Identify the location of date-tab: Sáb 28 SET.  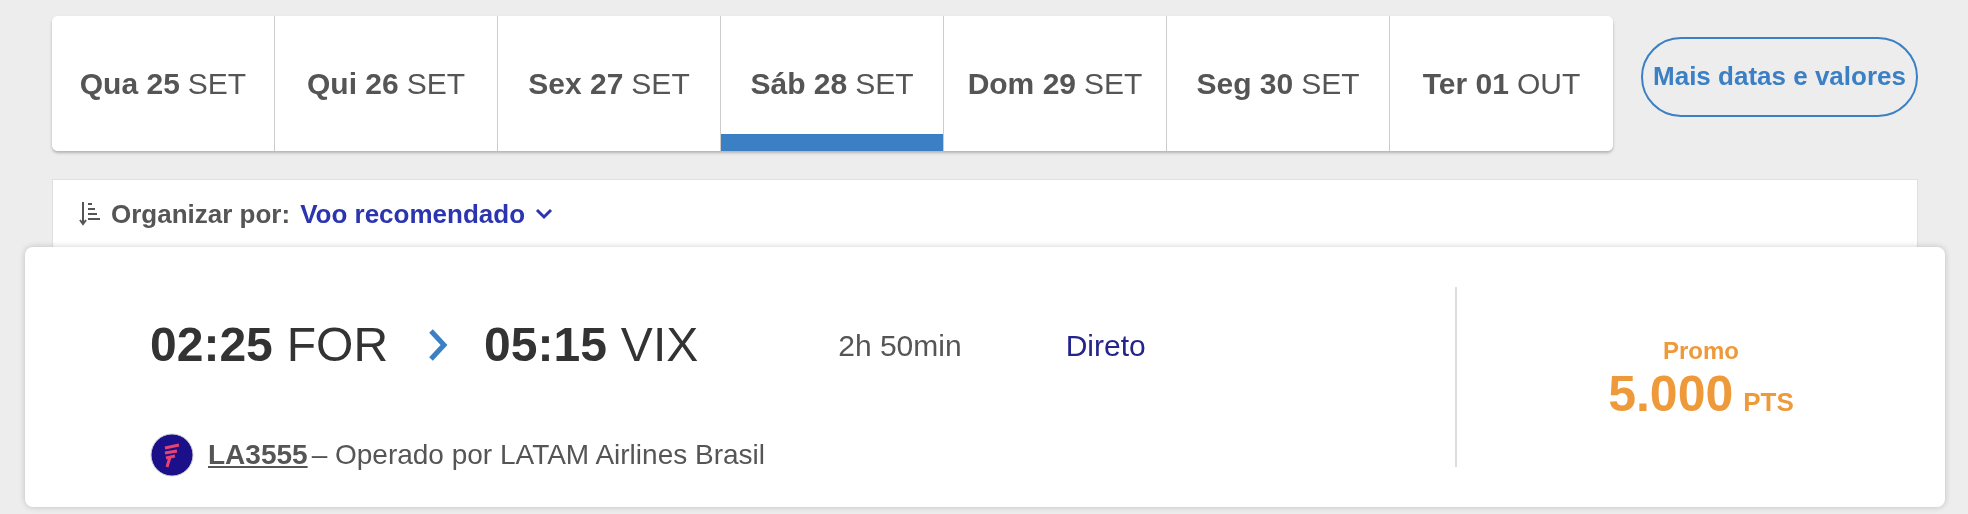
(832, 83).